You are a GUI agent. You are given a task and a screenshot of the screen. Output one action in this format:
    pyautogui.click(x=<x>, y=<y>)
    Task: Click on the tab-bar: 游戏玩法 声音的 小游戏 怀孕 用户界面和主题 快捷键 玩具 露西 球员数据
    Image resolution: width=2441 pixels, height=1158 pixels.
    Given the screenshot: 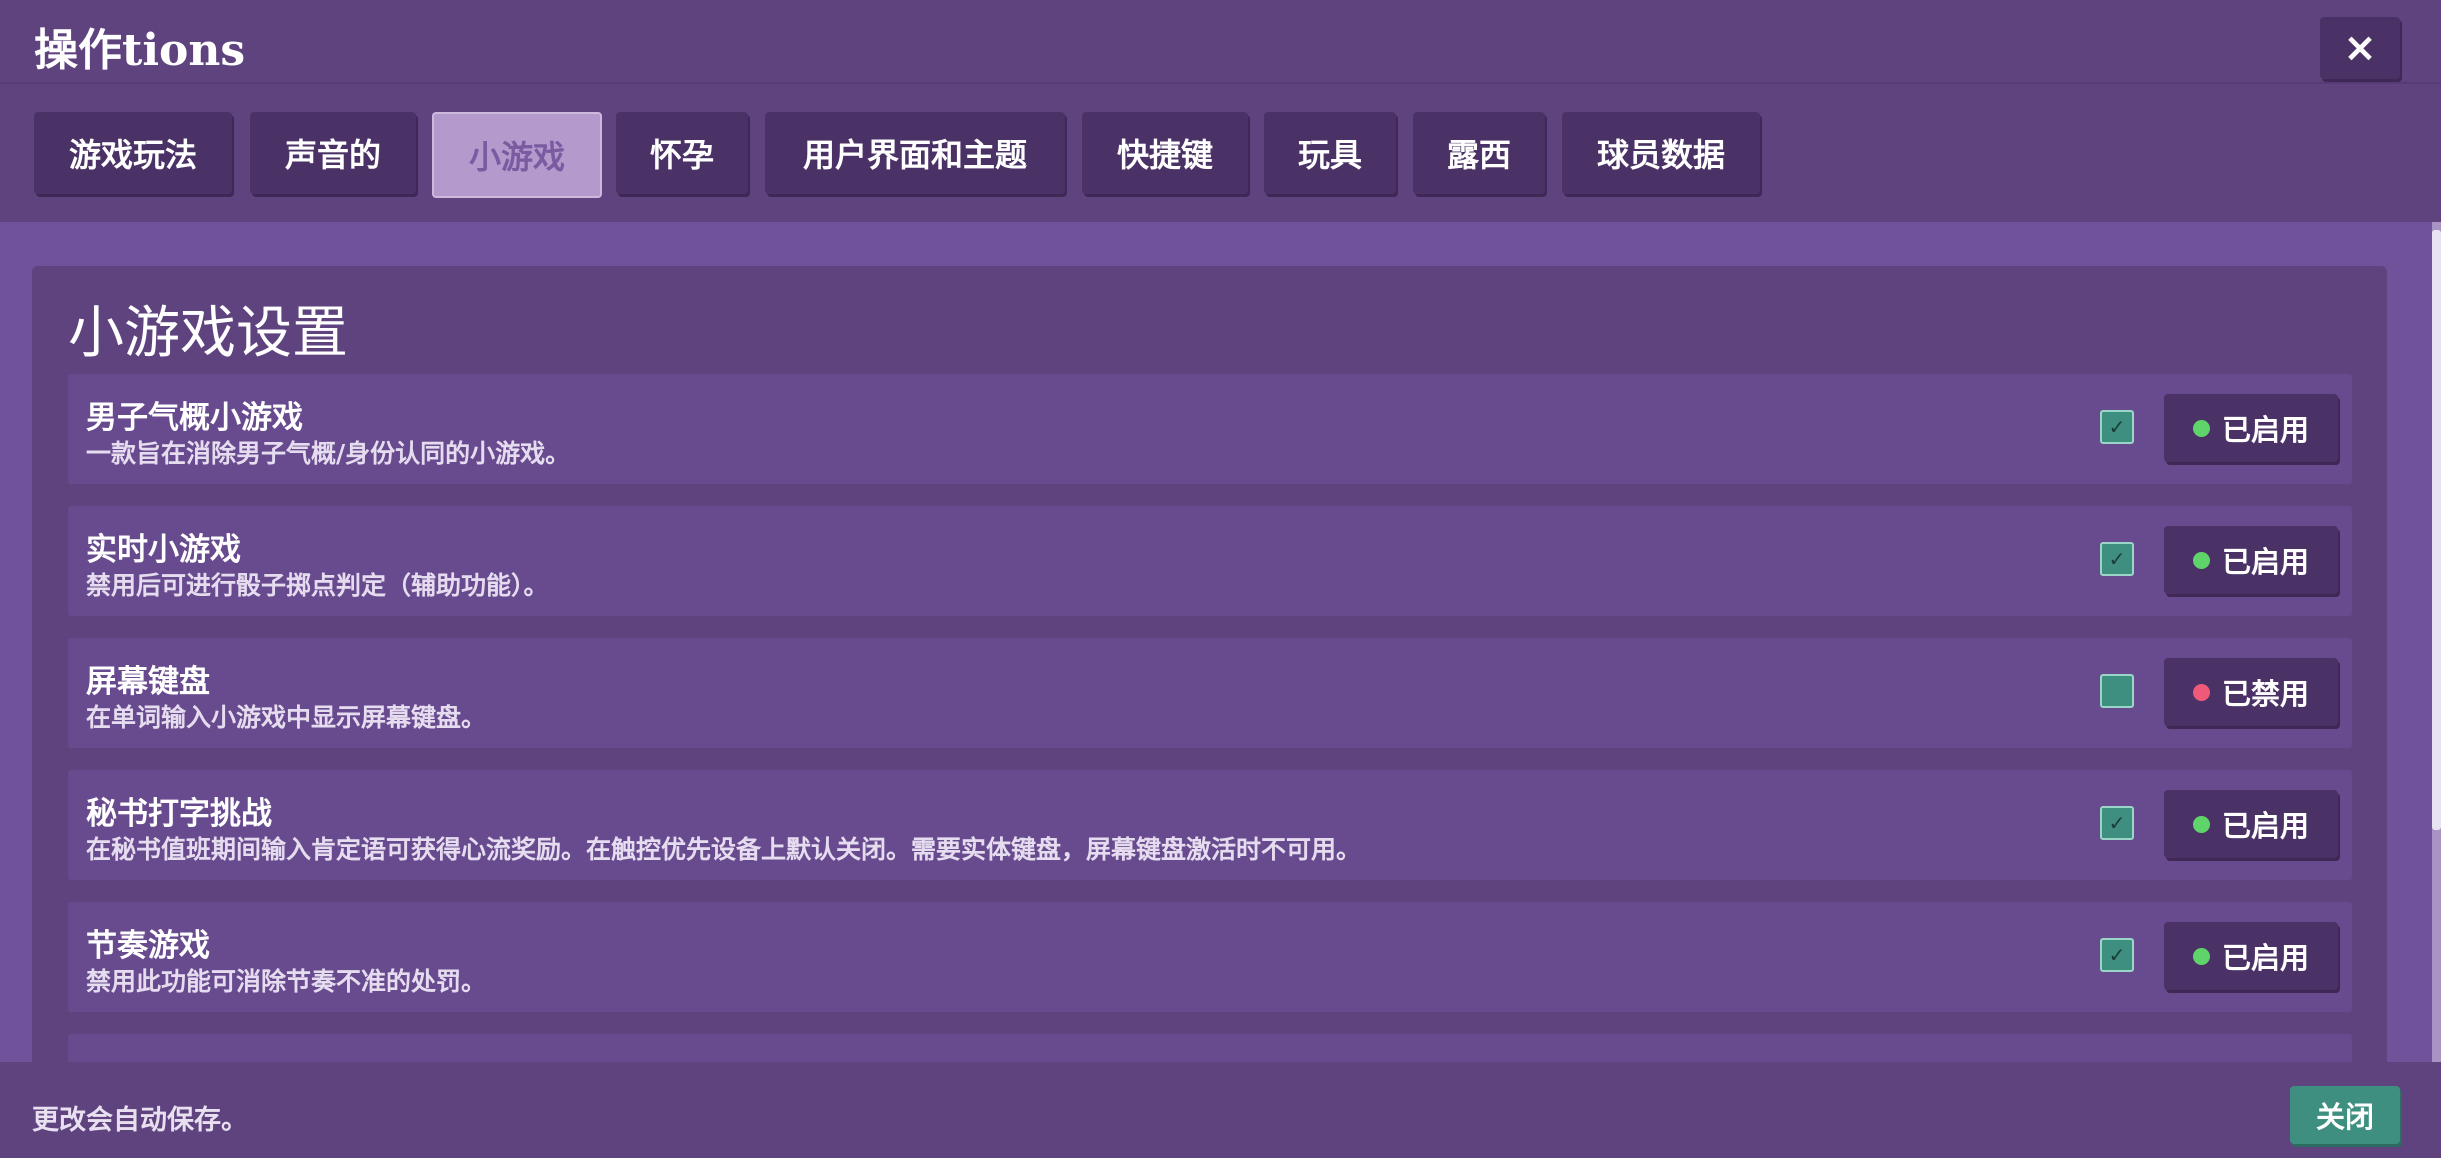 What is the action you would take?
    pyautogui.click(x=1220, y=153)
    